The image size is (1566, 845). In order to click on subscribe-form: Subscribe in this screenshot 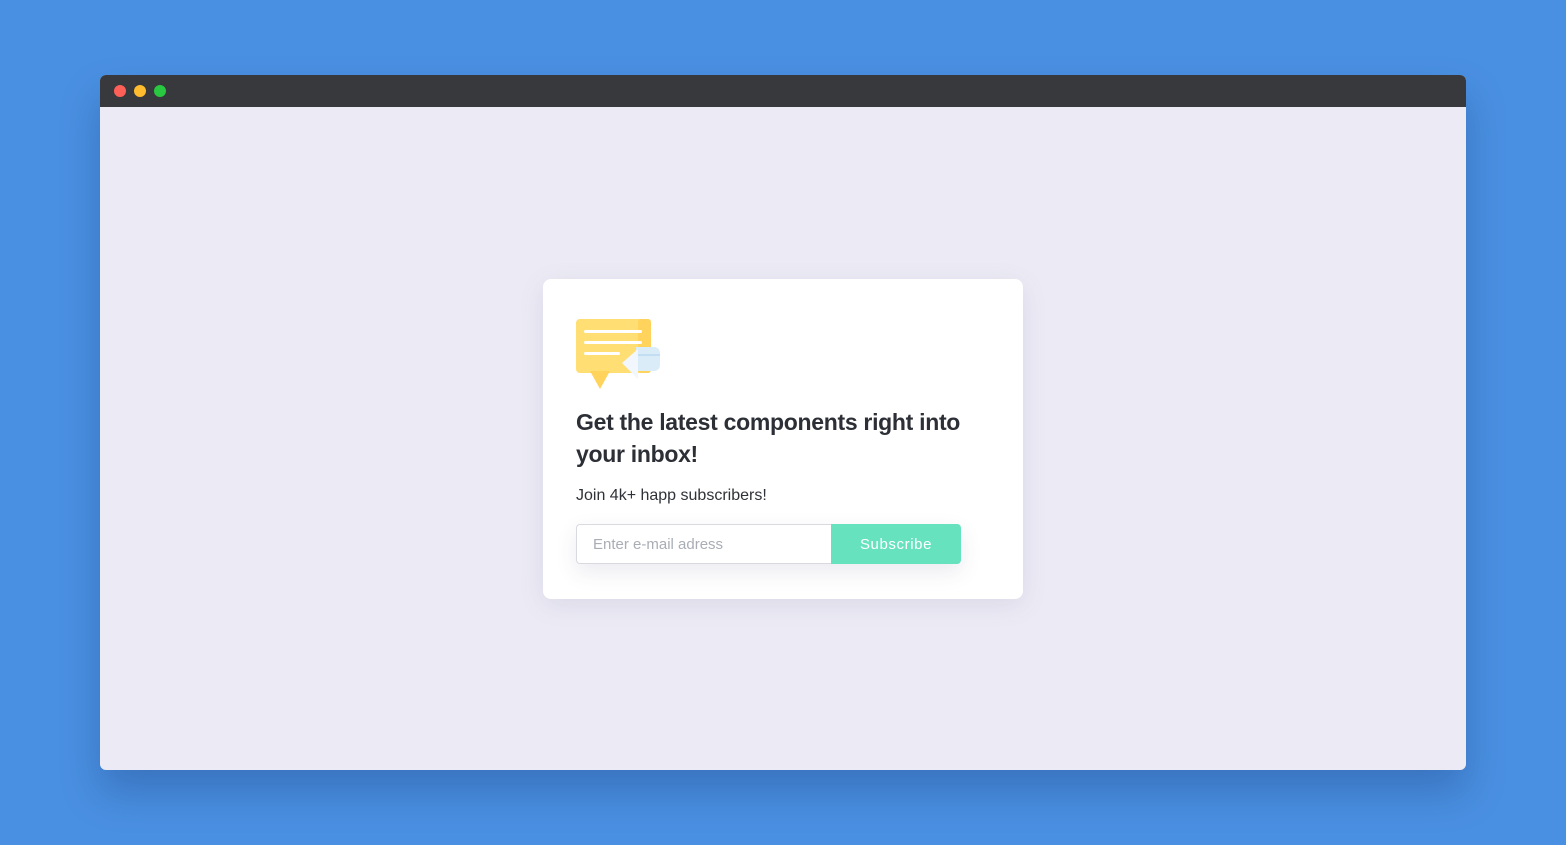, I will do `click(768, 544)`.